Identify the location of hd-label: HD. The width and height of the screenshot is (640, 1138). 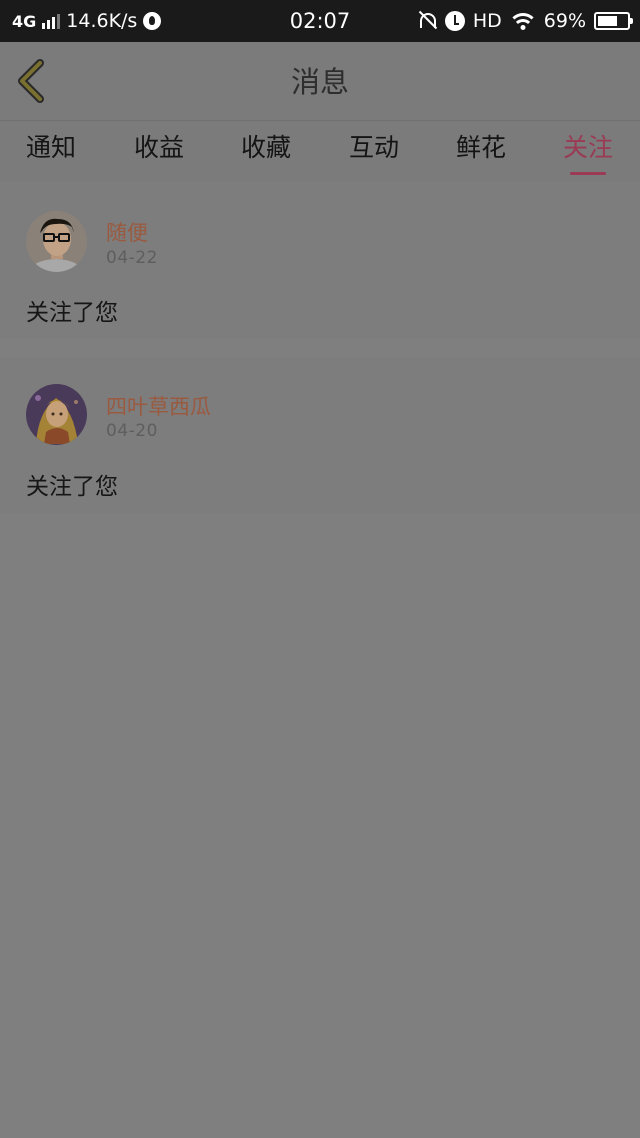
(487, 21).